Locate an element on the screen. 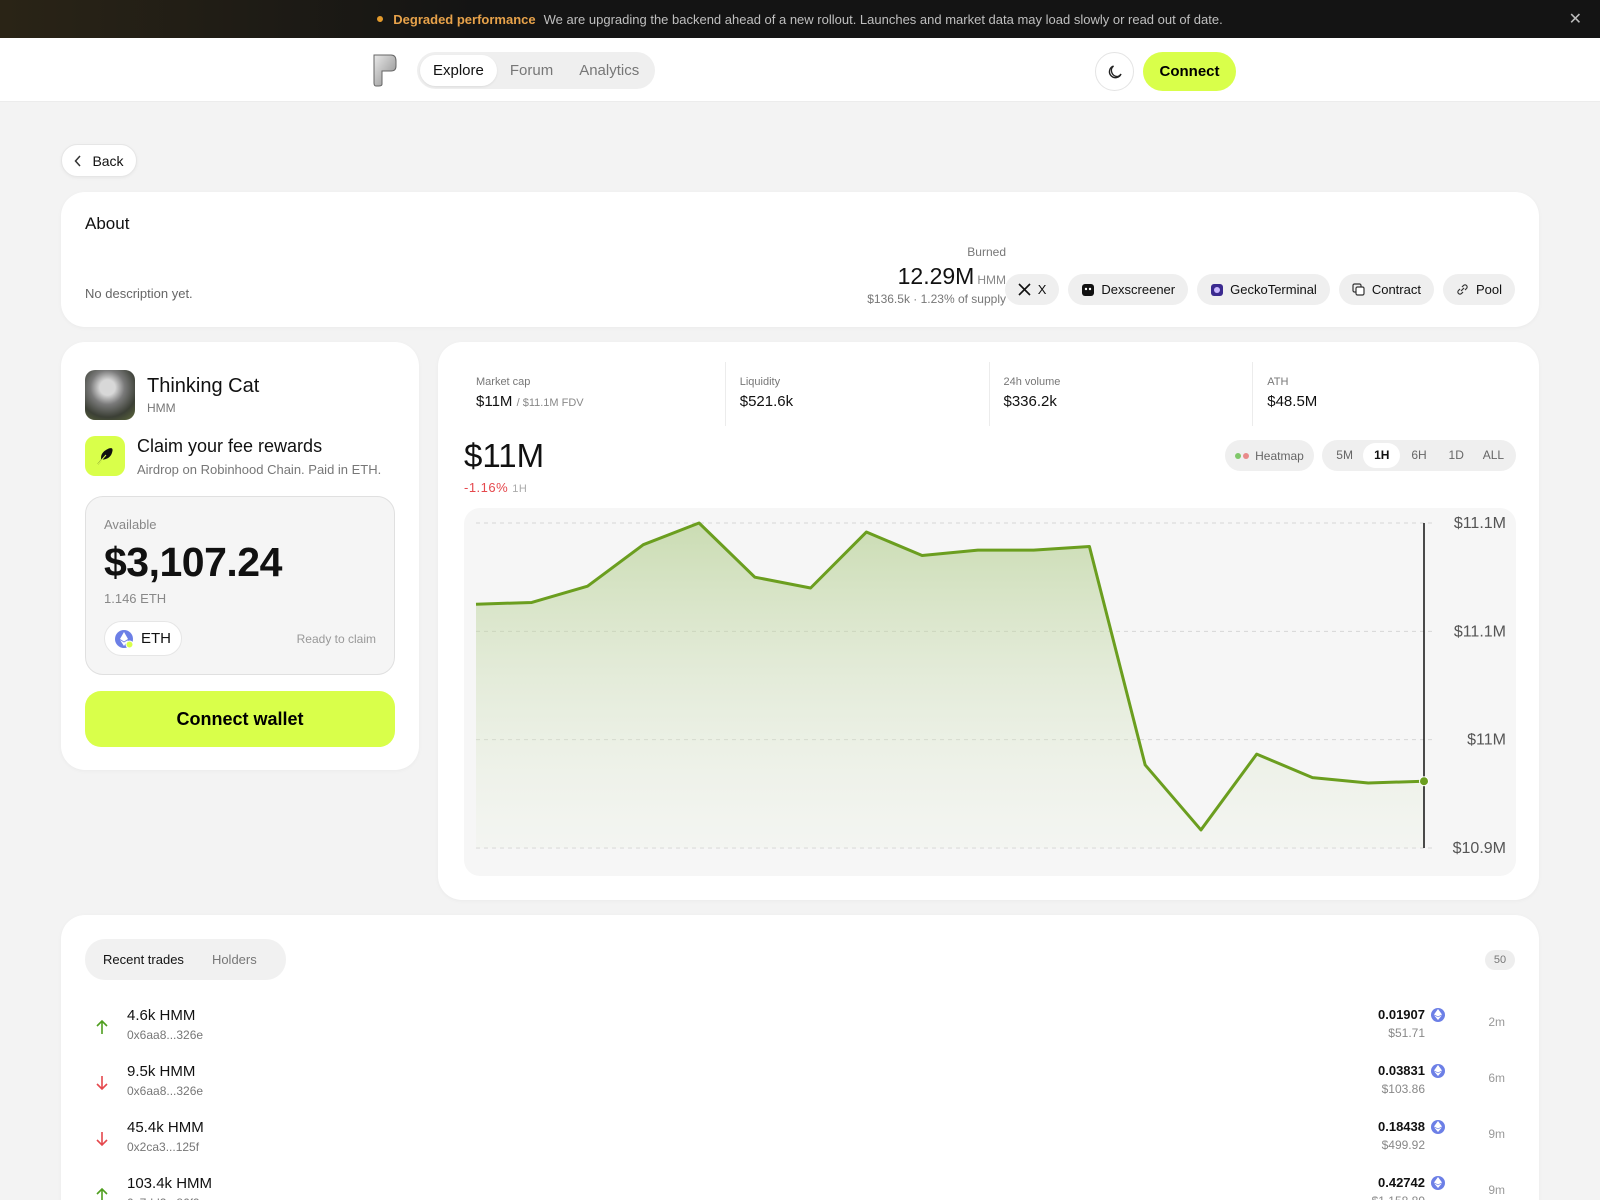 The width and height of the screenshot is (1600, 1200). stat-label: Market cap is located at coordinates (503, 382).